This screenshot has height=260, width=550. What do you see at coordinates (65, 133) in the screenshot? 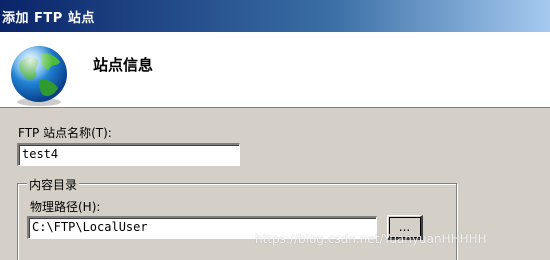
I see `site-name-label: FTP 站点名称(T):` at bounding box center [65, 133].